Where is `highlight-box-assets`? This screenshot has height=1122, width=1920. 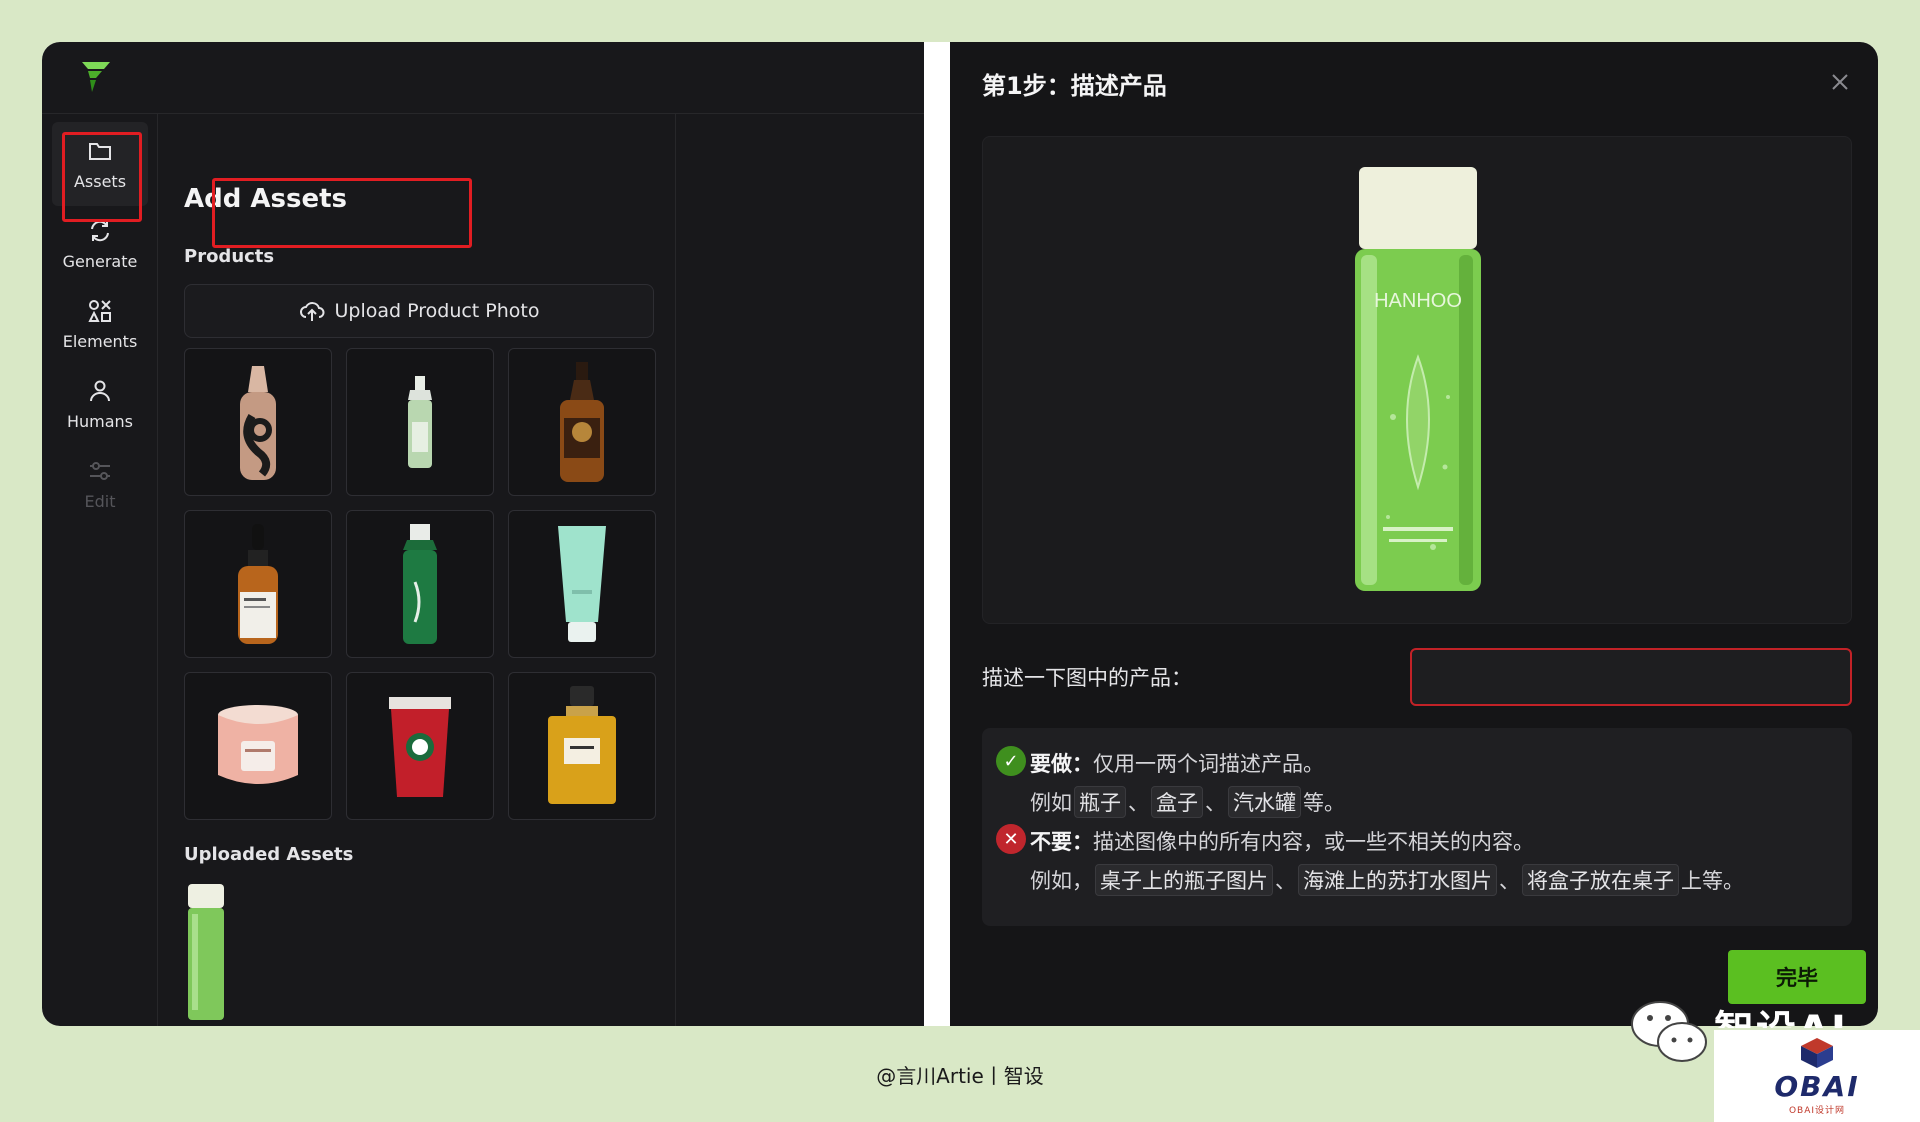 highlight-box-assets is located at coordinates (102, 177).